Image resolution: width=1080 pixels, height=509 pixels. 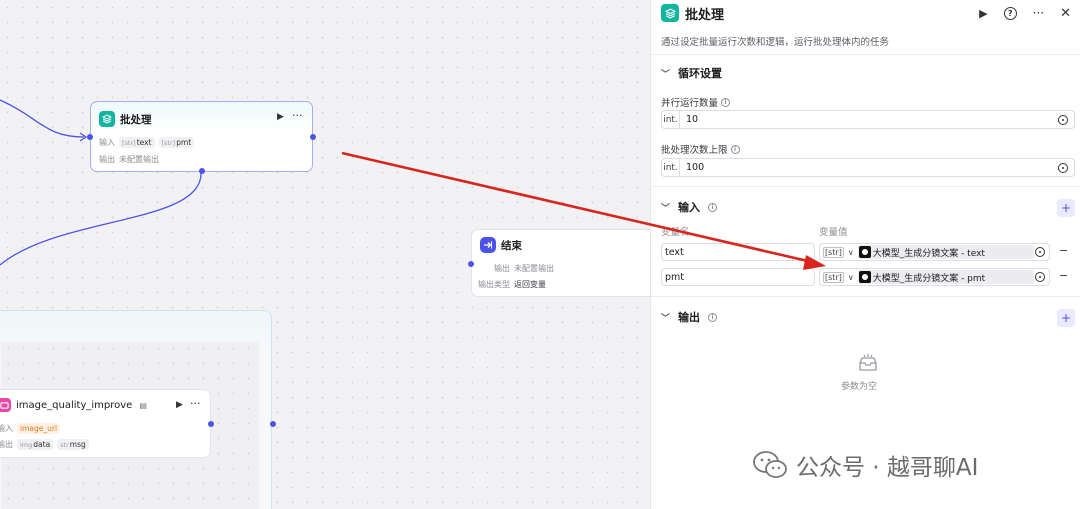 What do you see at coordinates (833, 232) in the screenshot?
I see `col-value-label: 变量值` at bounding box center [833, 232].